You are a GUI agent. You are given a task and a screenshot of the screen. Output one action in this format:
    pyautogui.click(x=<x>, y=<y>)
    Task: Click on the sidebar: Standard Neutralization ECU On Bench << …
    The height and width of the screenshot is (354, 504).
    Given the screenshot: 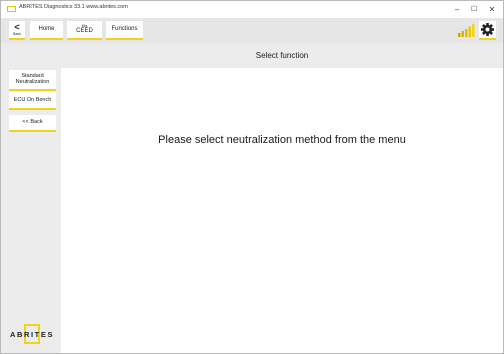 What is the action you would take?
    pyautogui.click(x=31, y=210)
    